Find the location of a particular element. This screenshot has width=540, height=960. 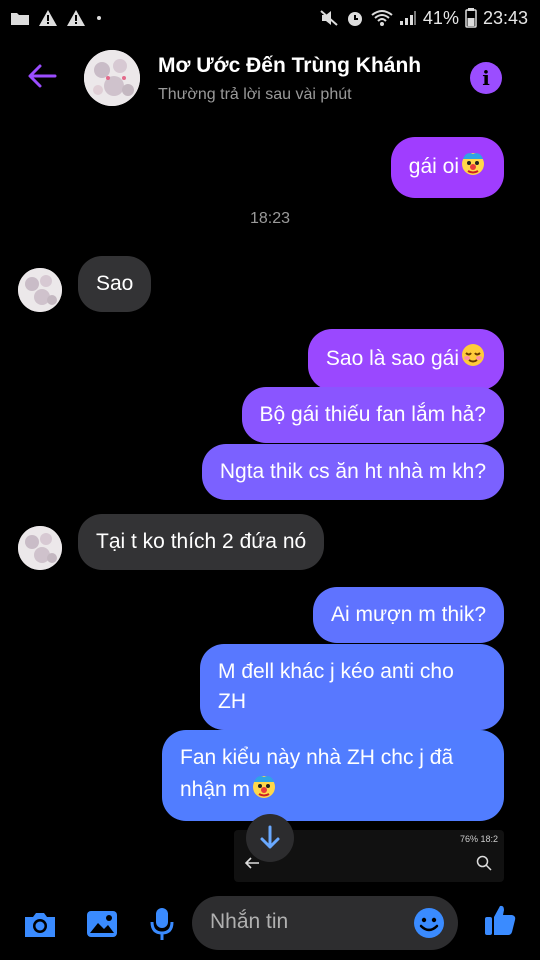

message-composer: Nhắn tin is located at coordinates (270, 924).